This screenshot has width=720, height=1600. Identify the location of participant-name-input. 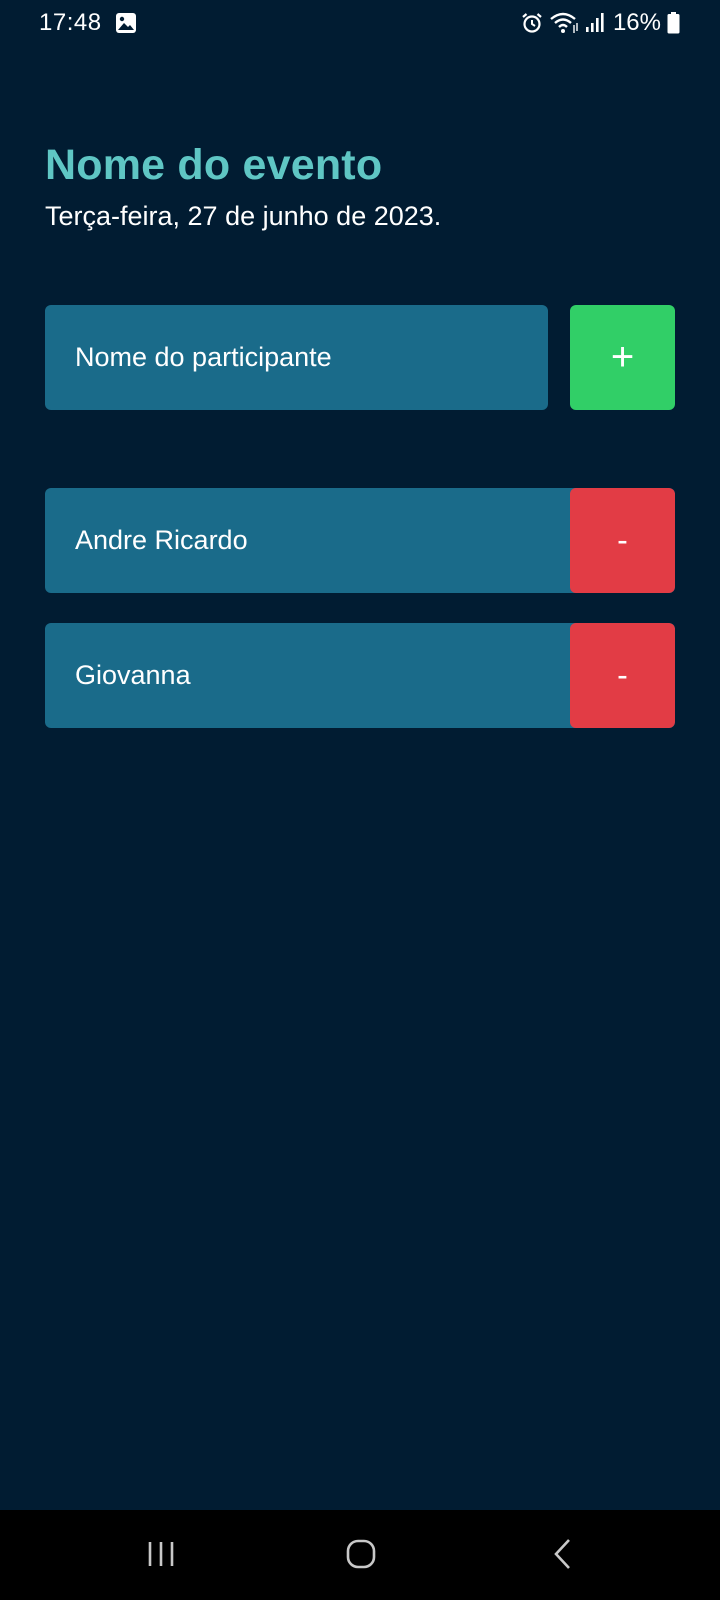
(296, 357).